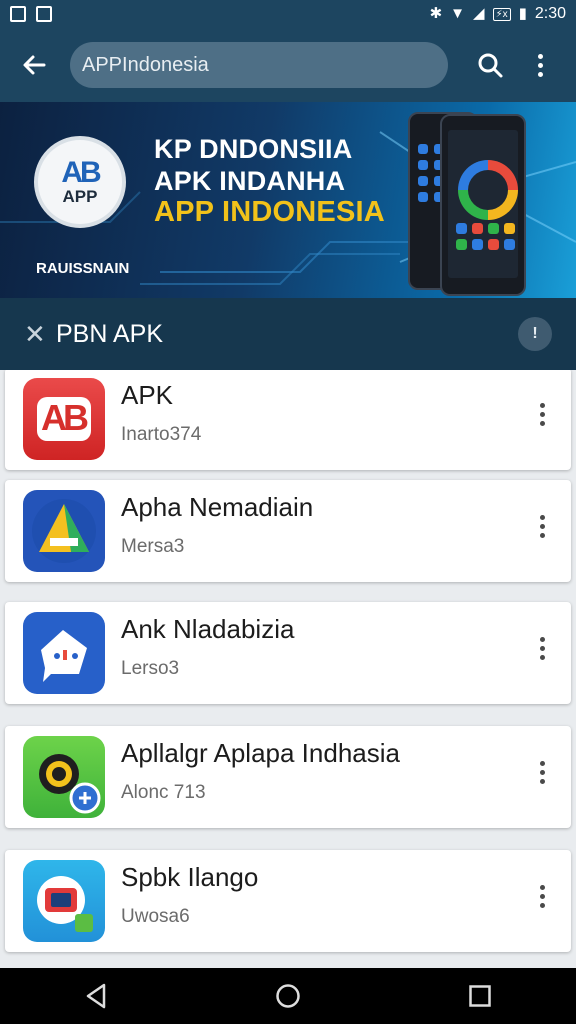 The width and height of the screenshot is (576, 1024). I want to click on app-subtitle: Mersa3, so click(153, 546).